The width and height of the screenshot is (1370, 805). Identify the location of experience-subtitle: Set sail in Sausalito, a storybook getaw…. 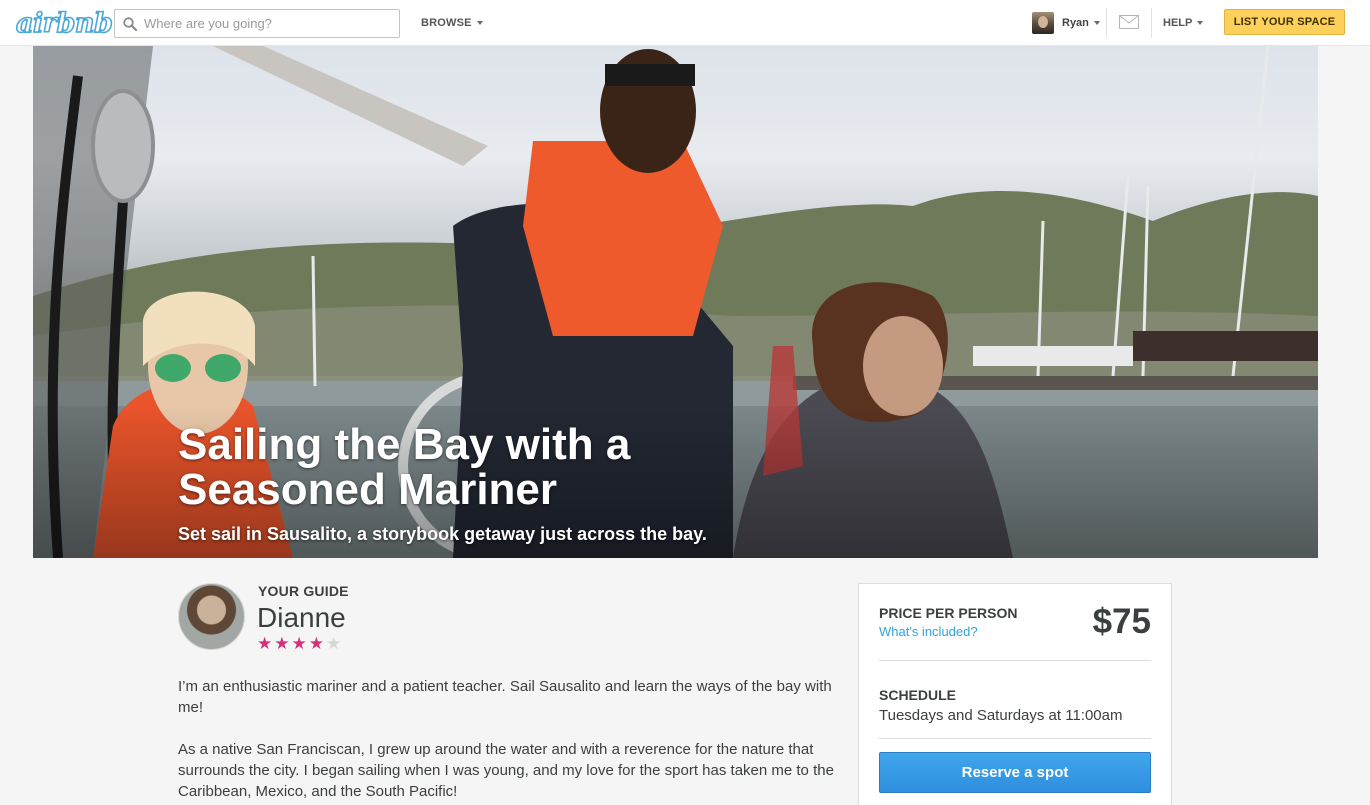
(442, 534).